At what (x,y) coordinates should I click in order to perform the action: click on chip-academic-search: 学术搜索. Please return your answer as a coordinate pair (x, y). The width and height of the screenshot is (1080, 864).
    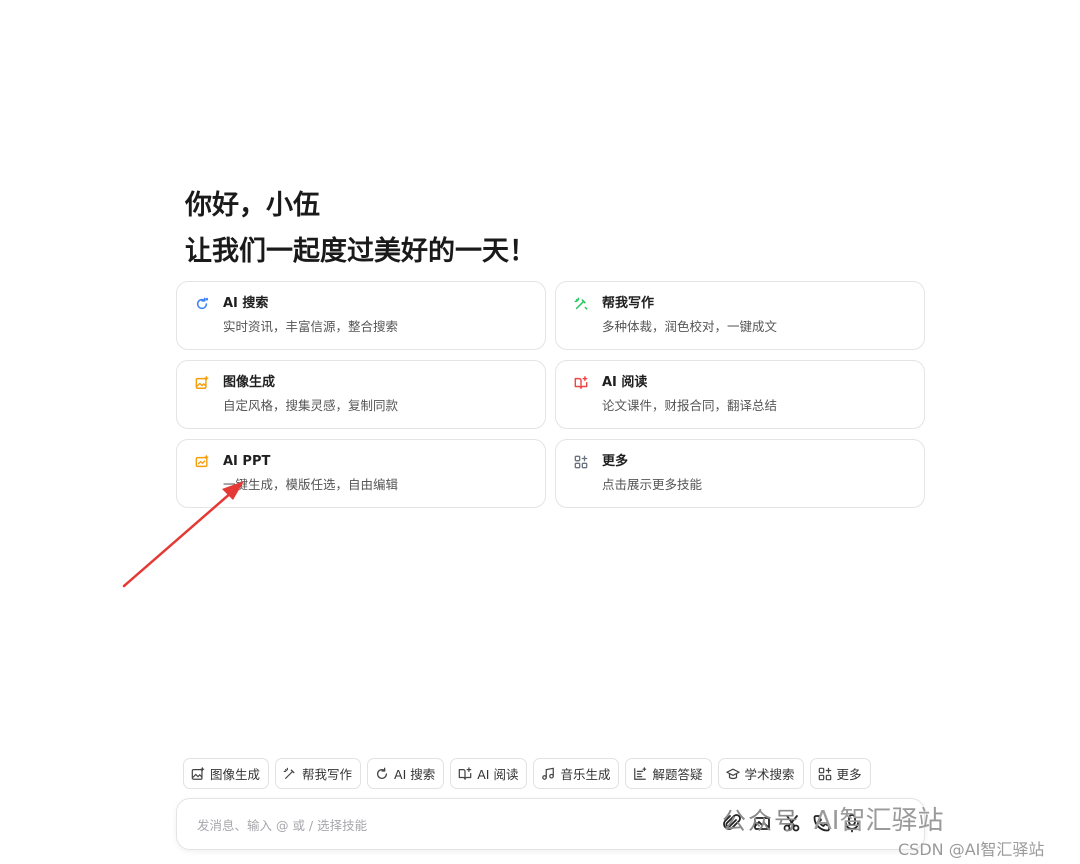
    Looking at the image, I should click on (760, 773).